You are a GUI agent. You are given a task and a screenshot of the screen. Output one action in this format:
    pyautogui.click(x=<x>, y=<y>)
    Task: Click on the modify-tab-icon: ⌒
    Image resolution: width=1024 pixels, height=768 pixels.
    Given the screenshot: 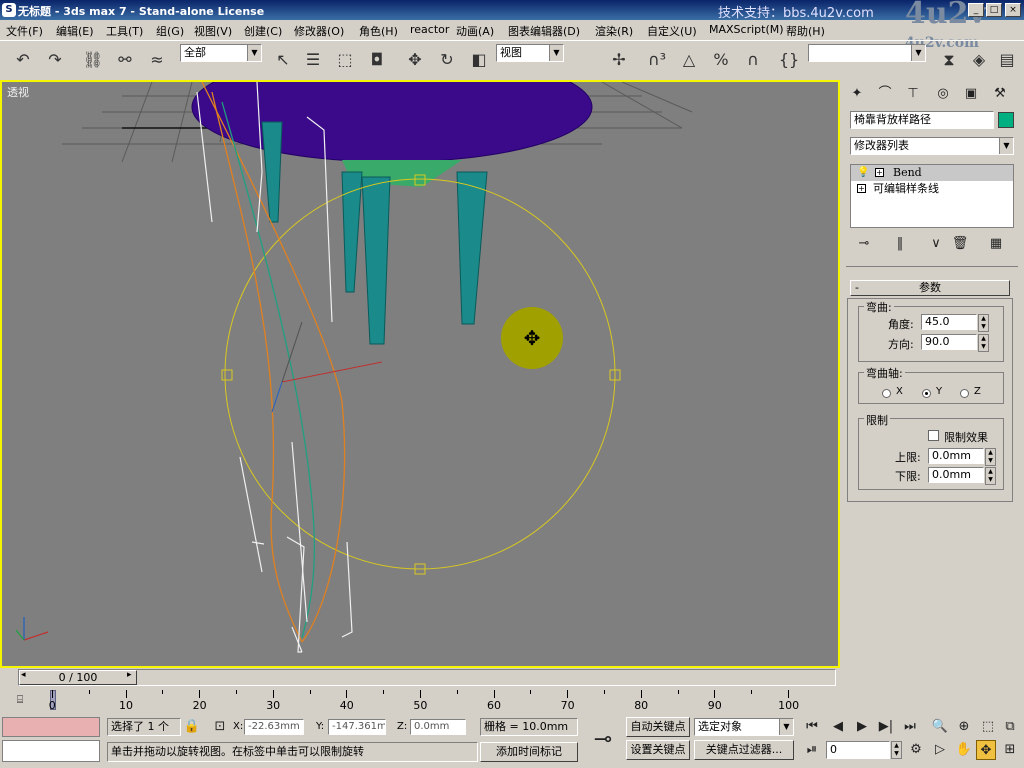 What is the action you would take?
    pyautogui.click(x=885, y=94)
    